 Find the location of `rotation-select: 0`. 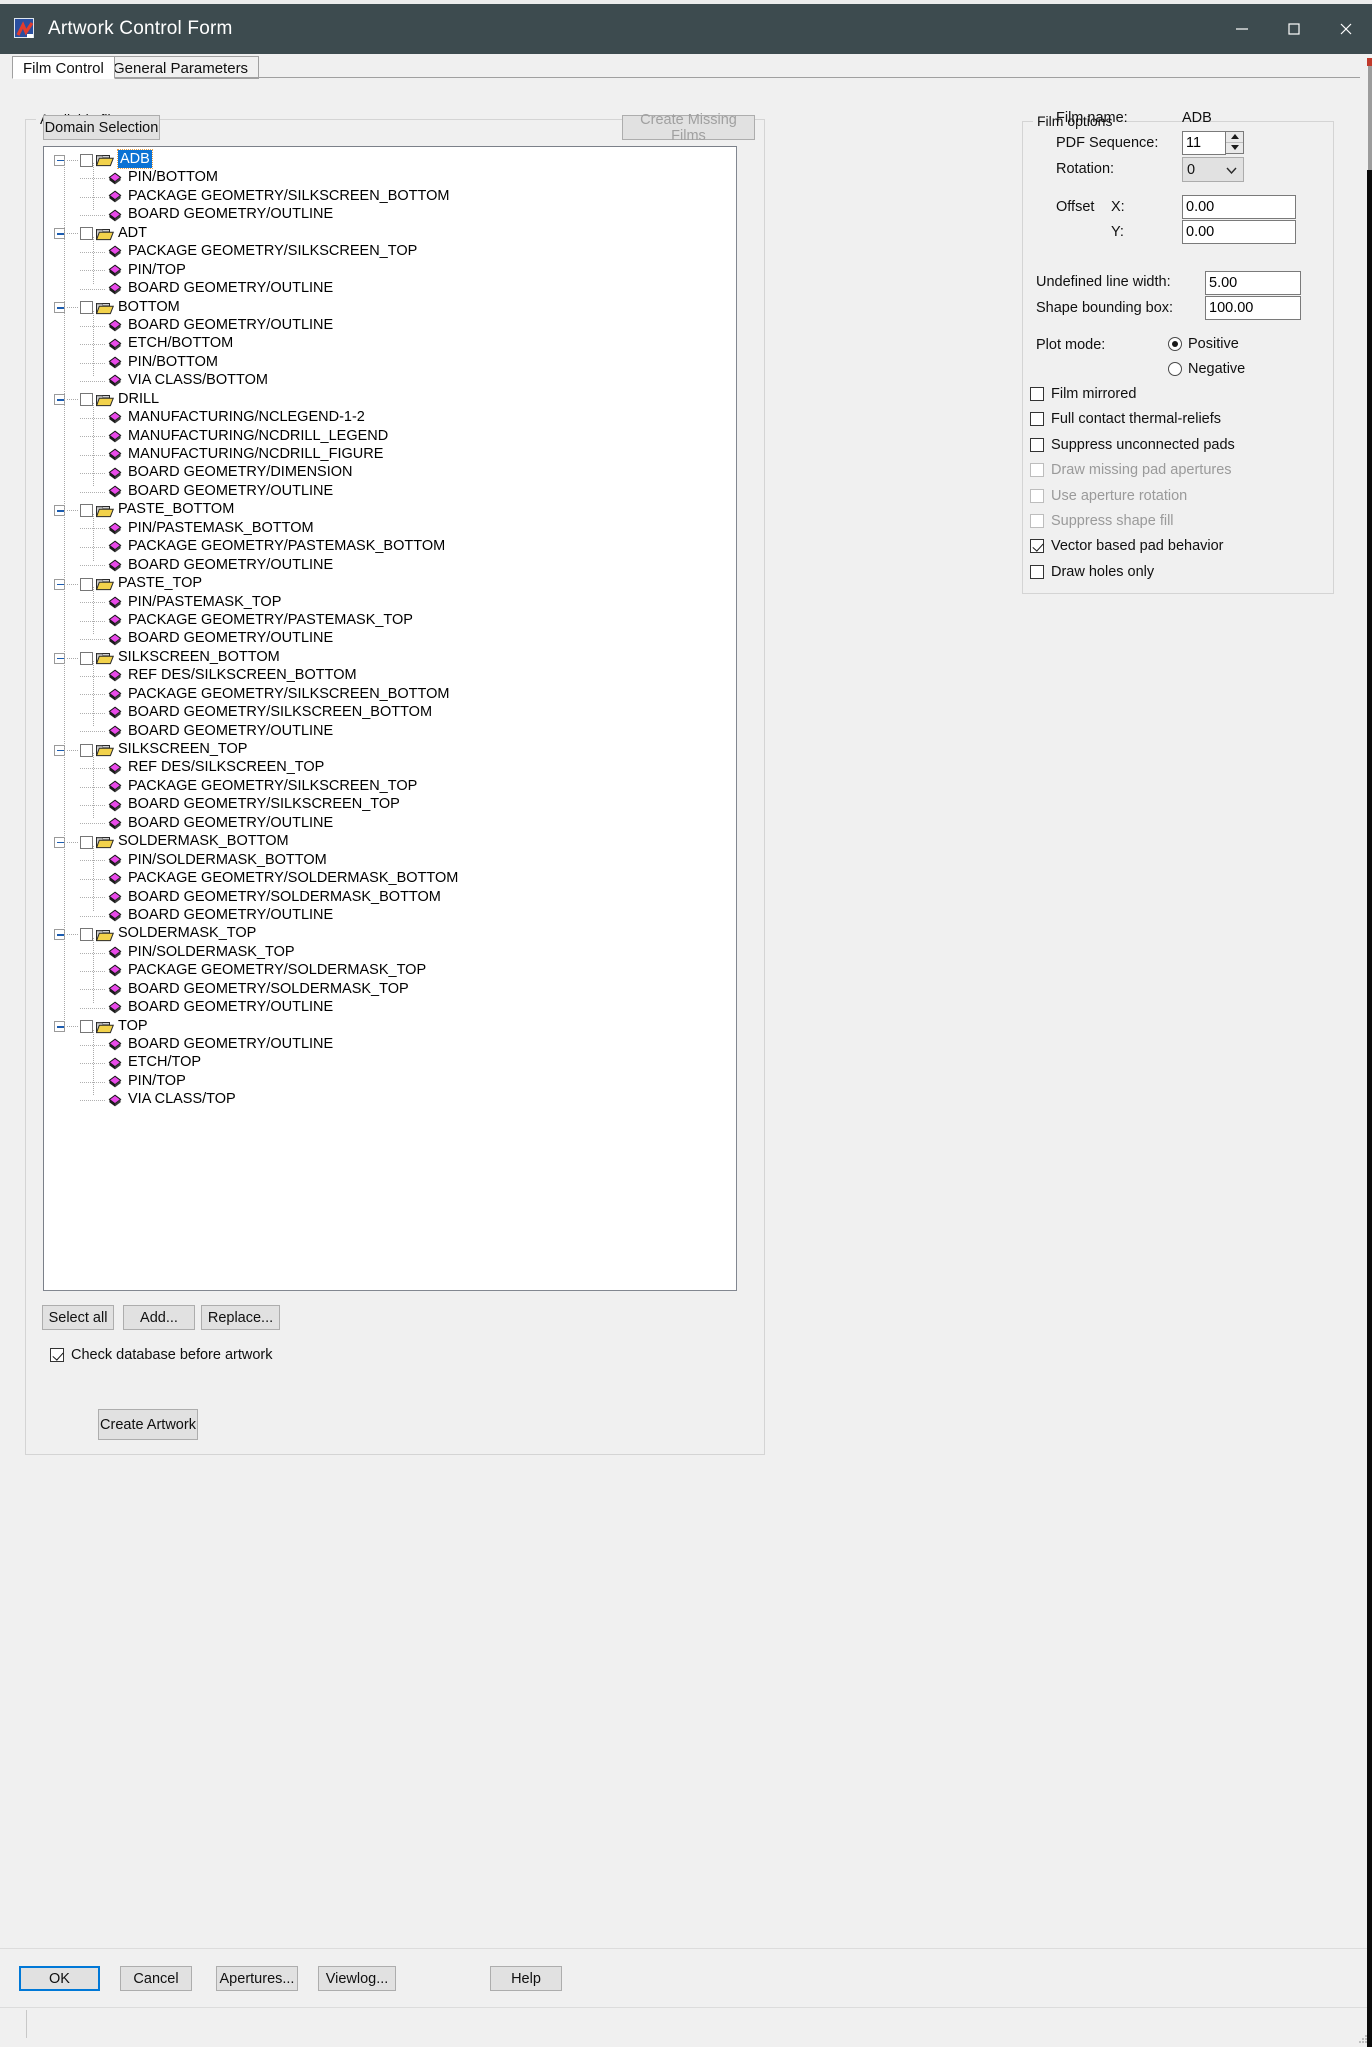

rotation-select: 0 is located at coordinates (1213, 169).